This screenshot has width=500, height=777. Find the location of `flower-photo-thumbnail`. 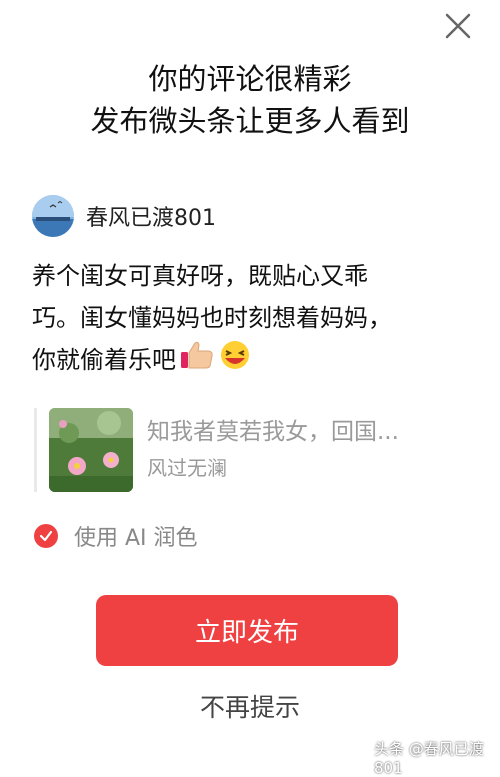

flower-photo-thumbnail is located at coordinates (91, 450).